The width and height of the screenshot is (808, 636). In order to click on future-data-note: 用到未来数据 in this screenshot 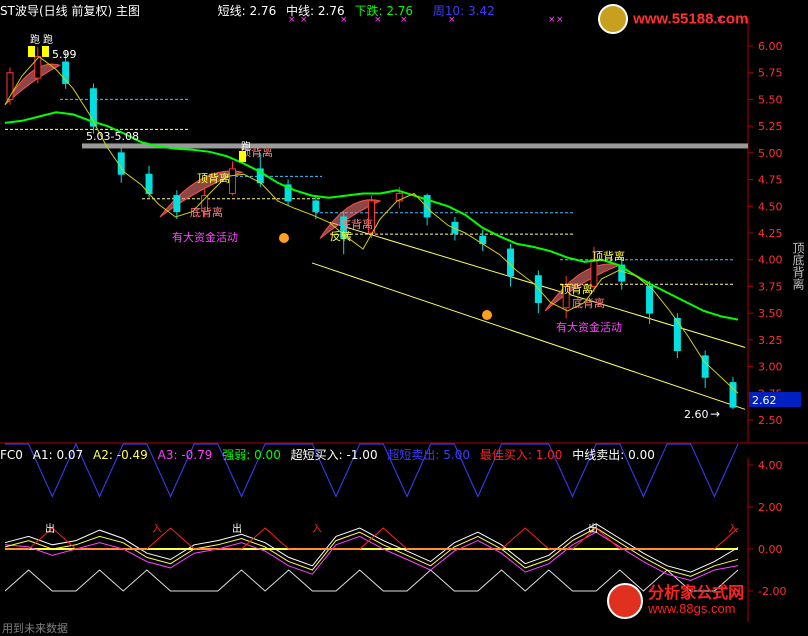, I will do `click(35, 628)`.